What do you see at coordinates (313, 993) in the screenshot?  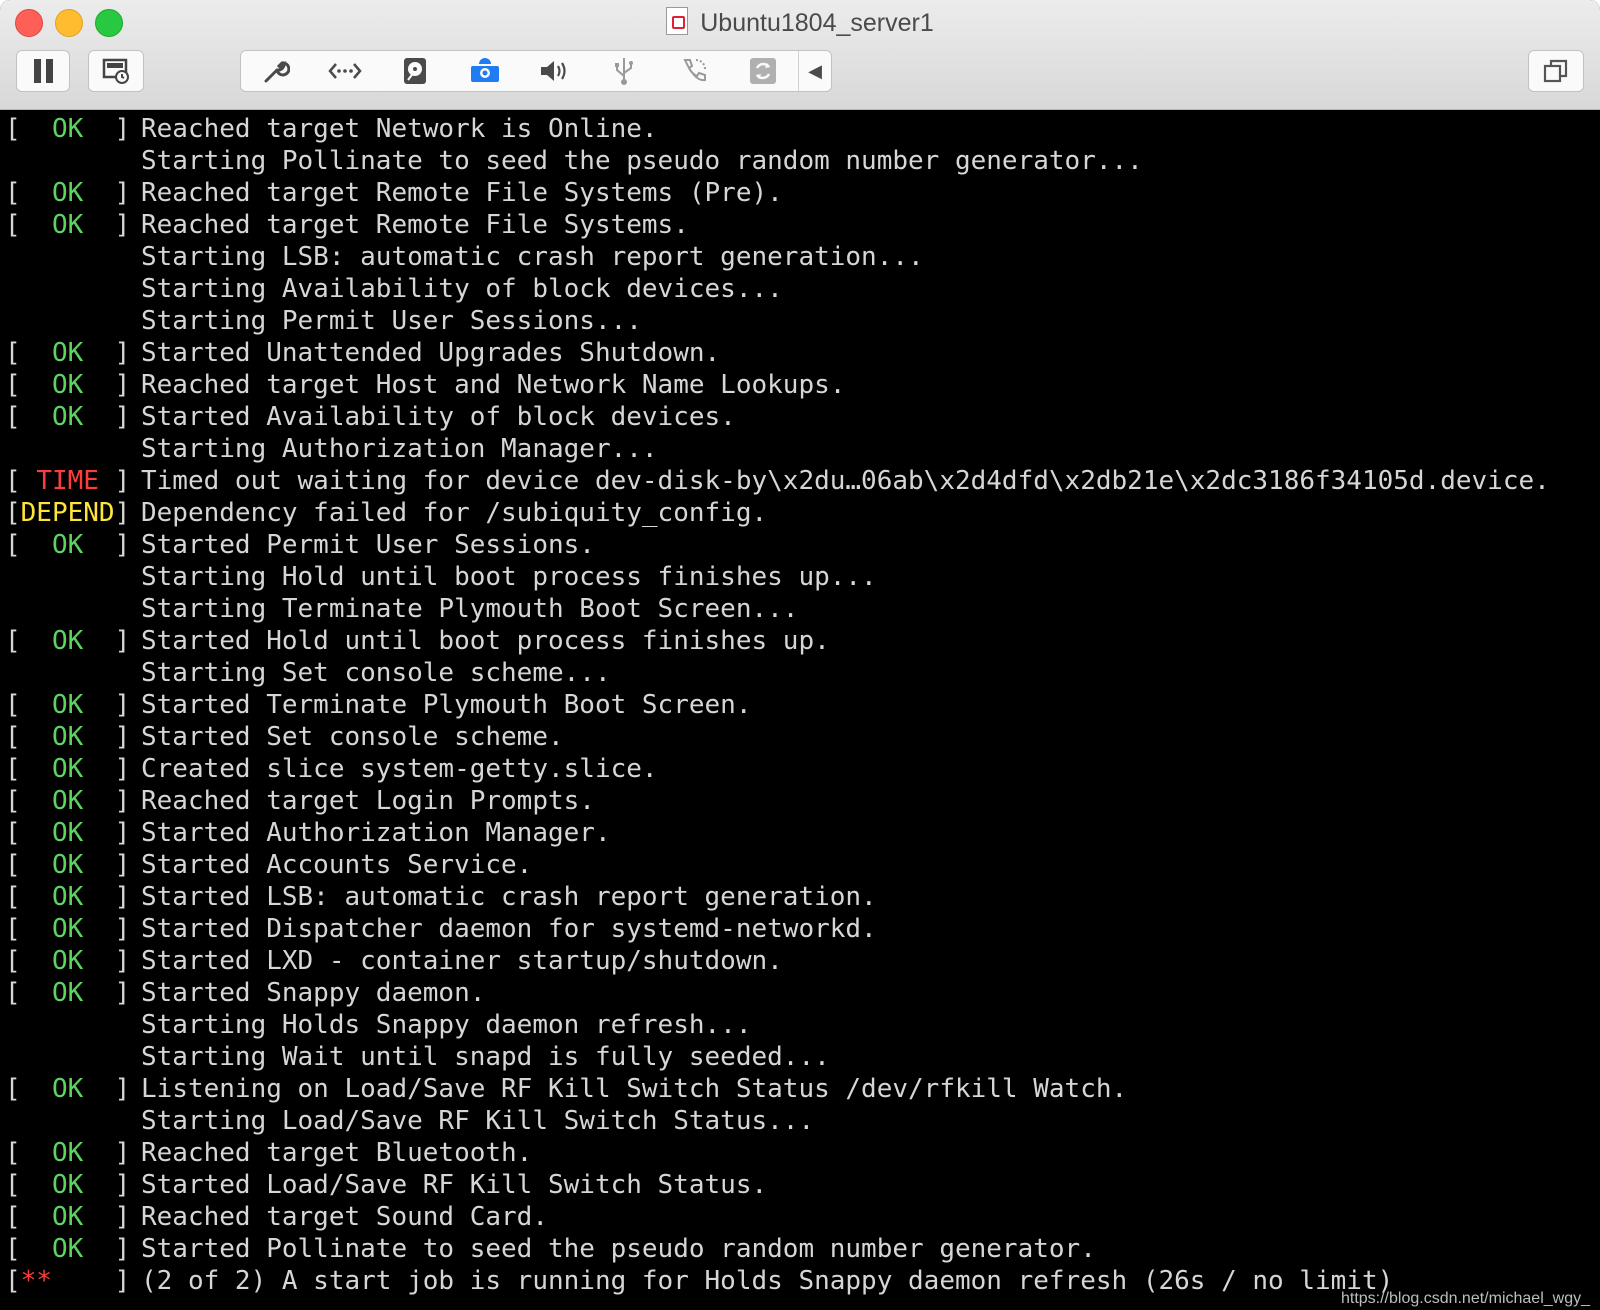 I see `console-message: Started Snappy daemon.` at bounding box center [313, 993].